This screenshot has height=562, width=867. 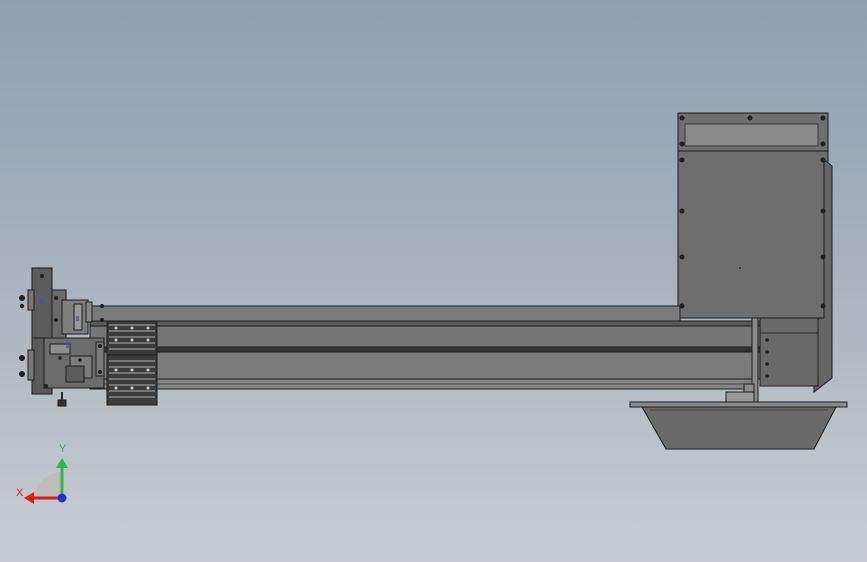 I want to click on horizontal-beam, so click(x=425, y=347).